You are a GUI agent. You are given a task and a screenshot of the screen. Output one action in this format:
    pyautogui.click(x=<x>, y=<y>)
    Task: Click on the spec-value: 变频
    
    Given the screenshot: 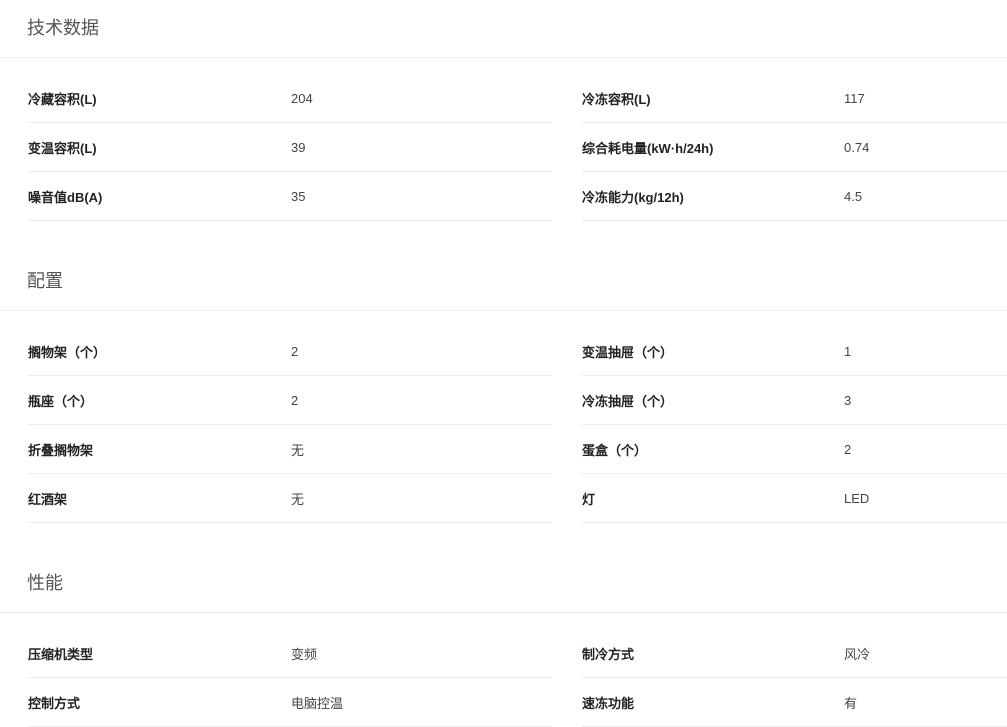 What is the action you would take?
    pyautogui.click(x=304, y=654)
    